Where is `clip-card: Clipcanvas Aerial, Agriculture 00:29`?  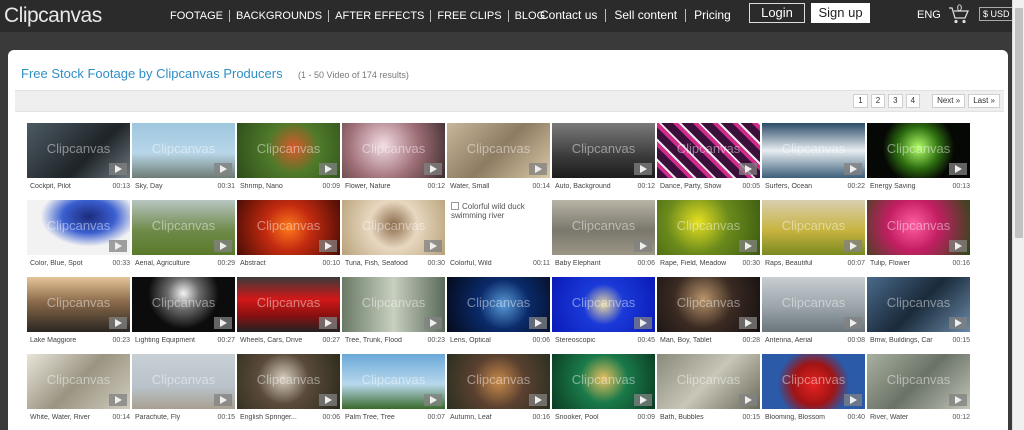 clip-card: Clipcanvas Aerial, Agriculture 00:29 is located at coordinates (184, 235).